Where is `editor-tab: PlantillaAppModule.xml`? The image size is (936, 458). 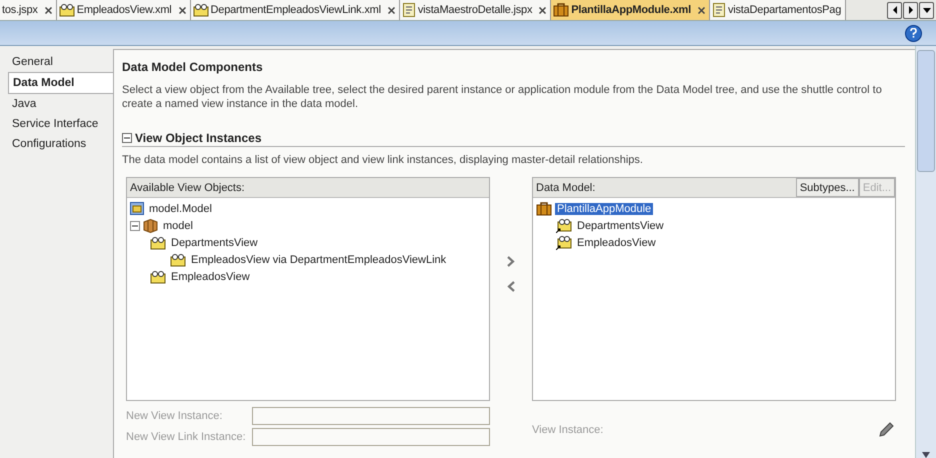 editor-tab: PlantillaAppModule.xml is located at coordinates (630, 10).